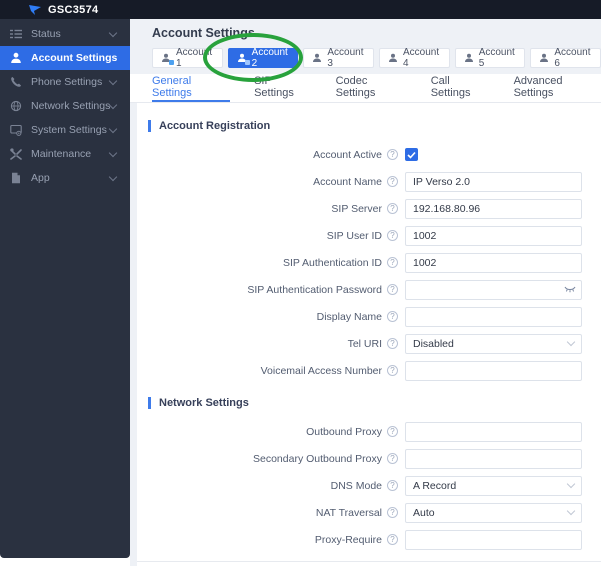  I want to click on account-active-checkbox, so click(411, 154).